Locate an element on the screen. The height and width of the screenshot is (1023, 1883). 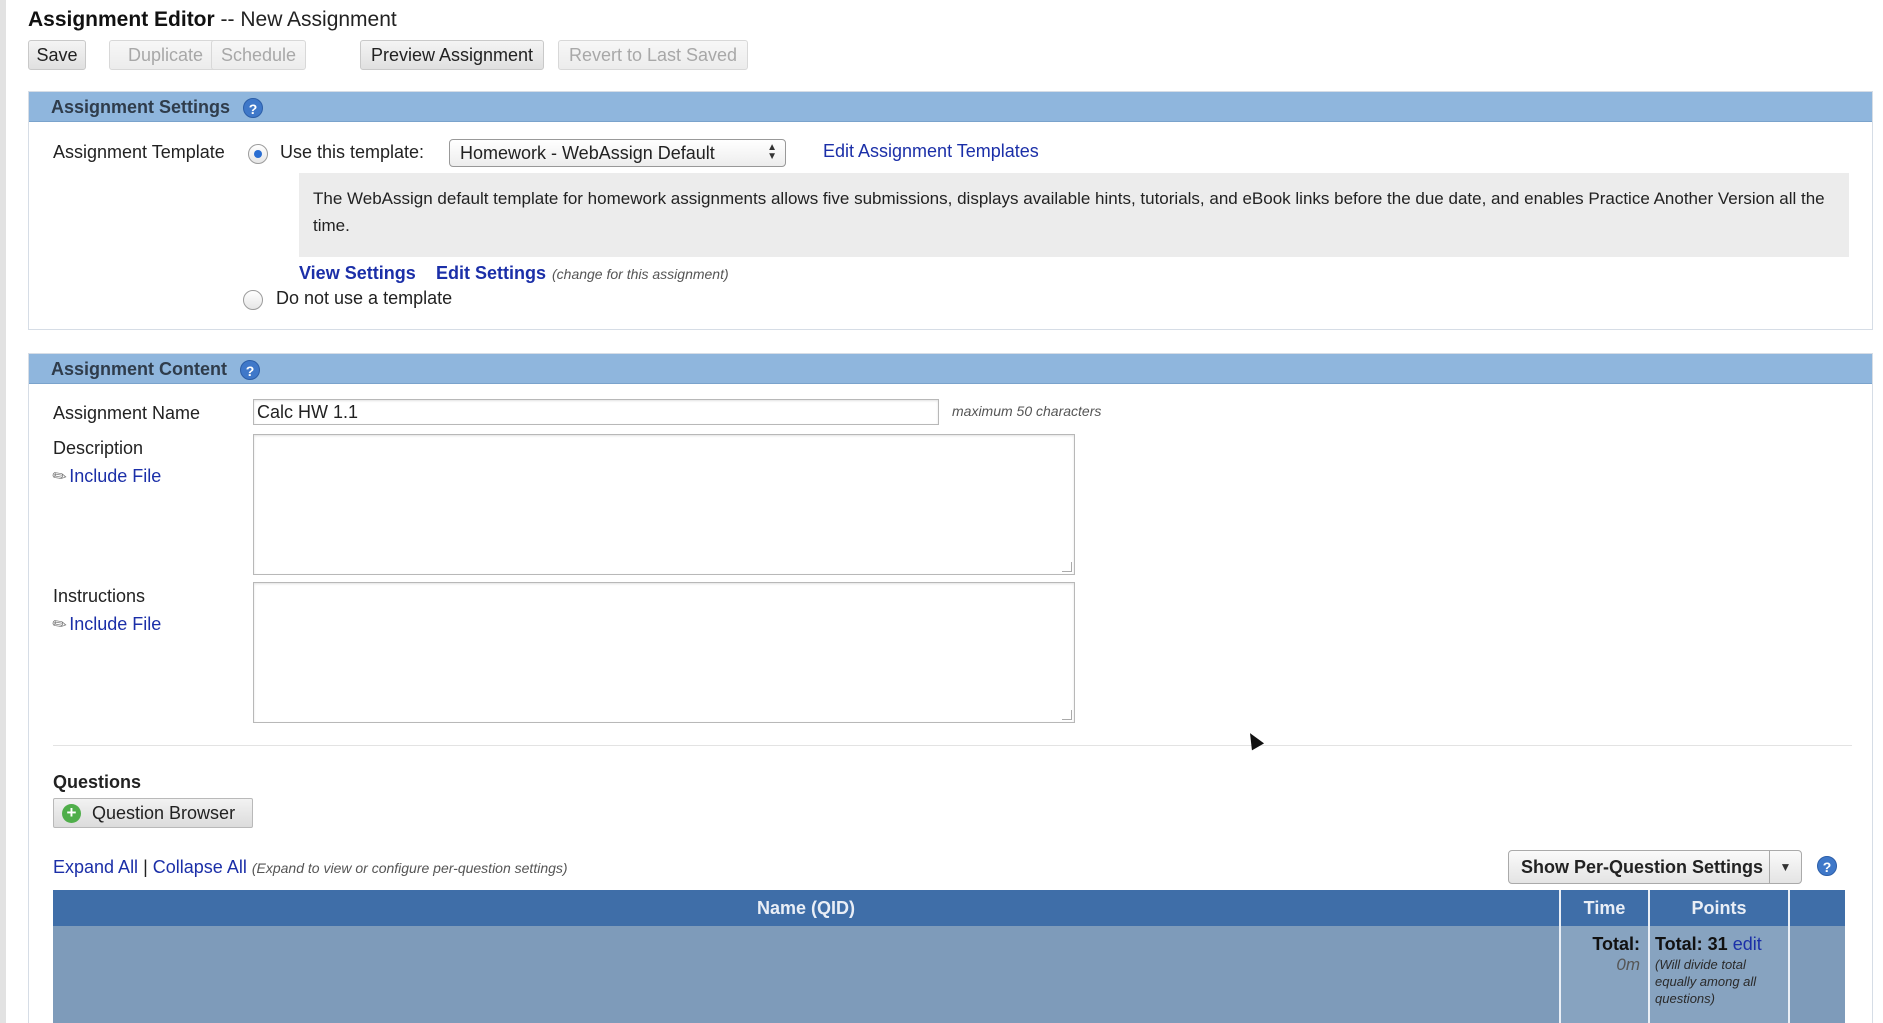
time-total-value: 0m is located at coordinates (1628, 964).